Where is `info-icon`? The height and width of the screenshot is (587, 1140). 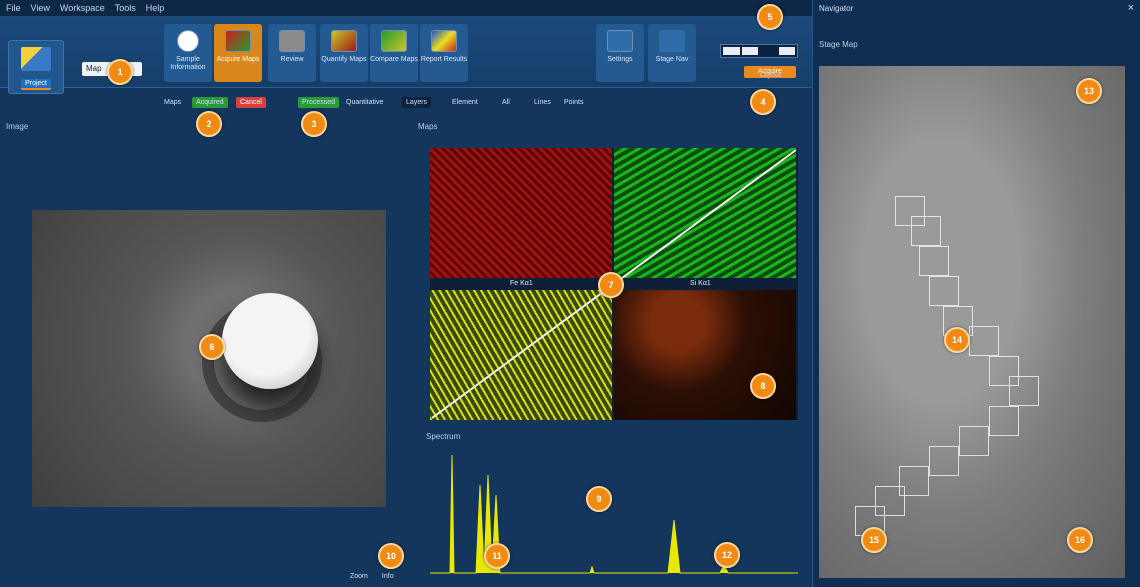
info-icon is located at coordinates (188, 41).